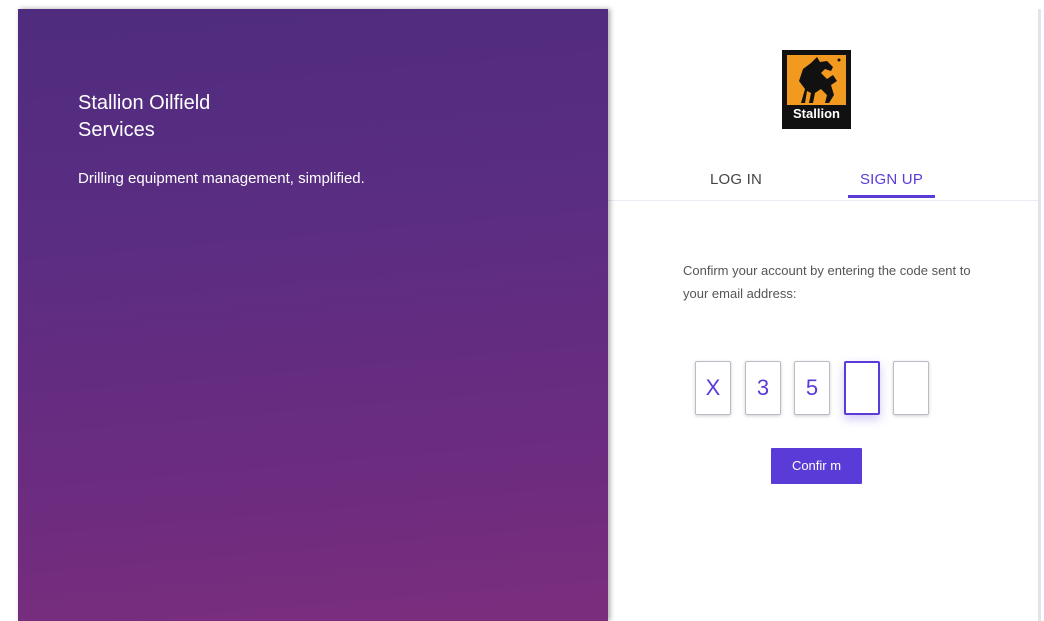  I want to click on horse-icon, so click(820, 80).